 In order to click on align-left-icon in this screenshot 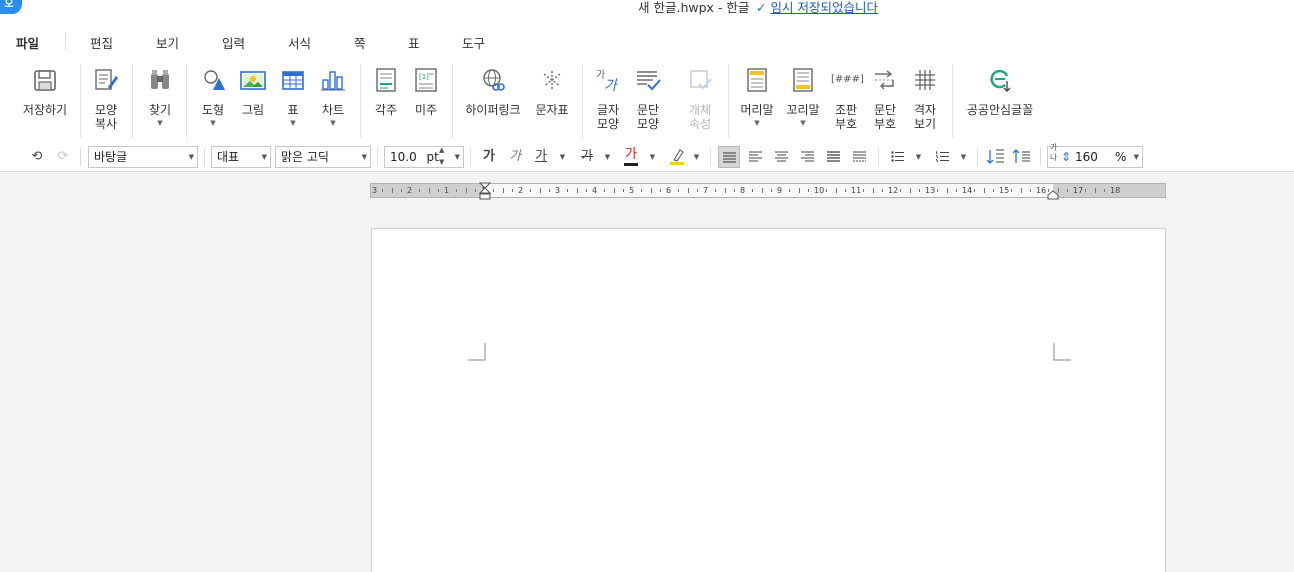, I will do `click(755, 156)`.